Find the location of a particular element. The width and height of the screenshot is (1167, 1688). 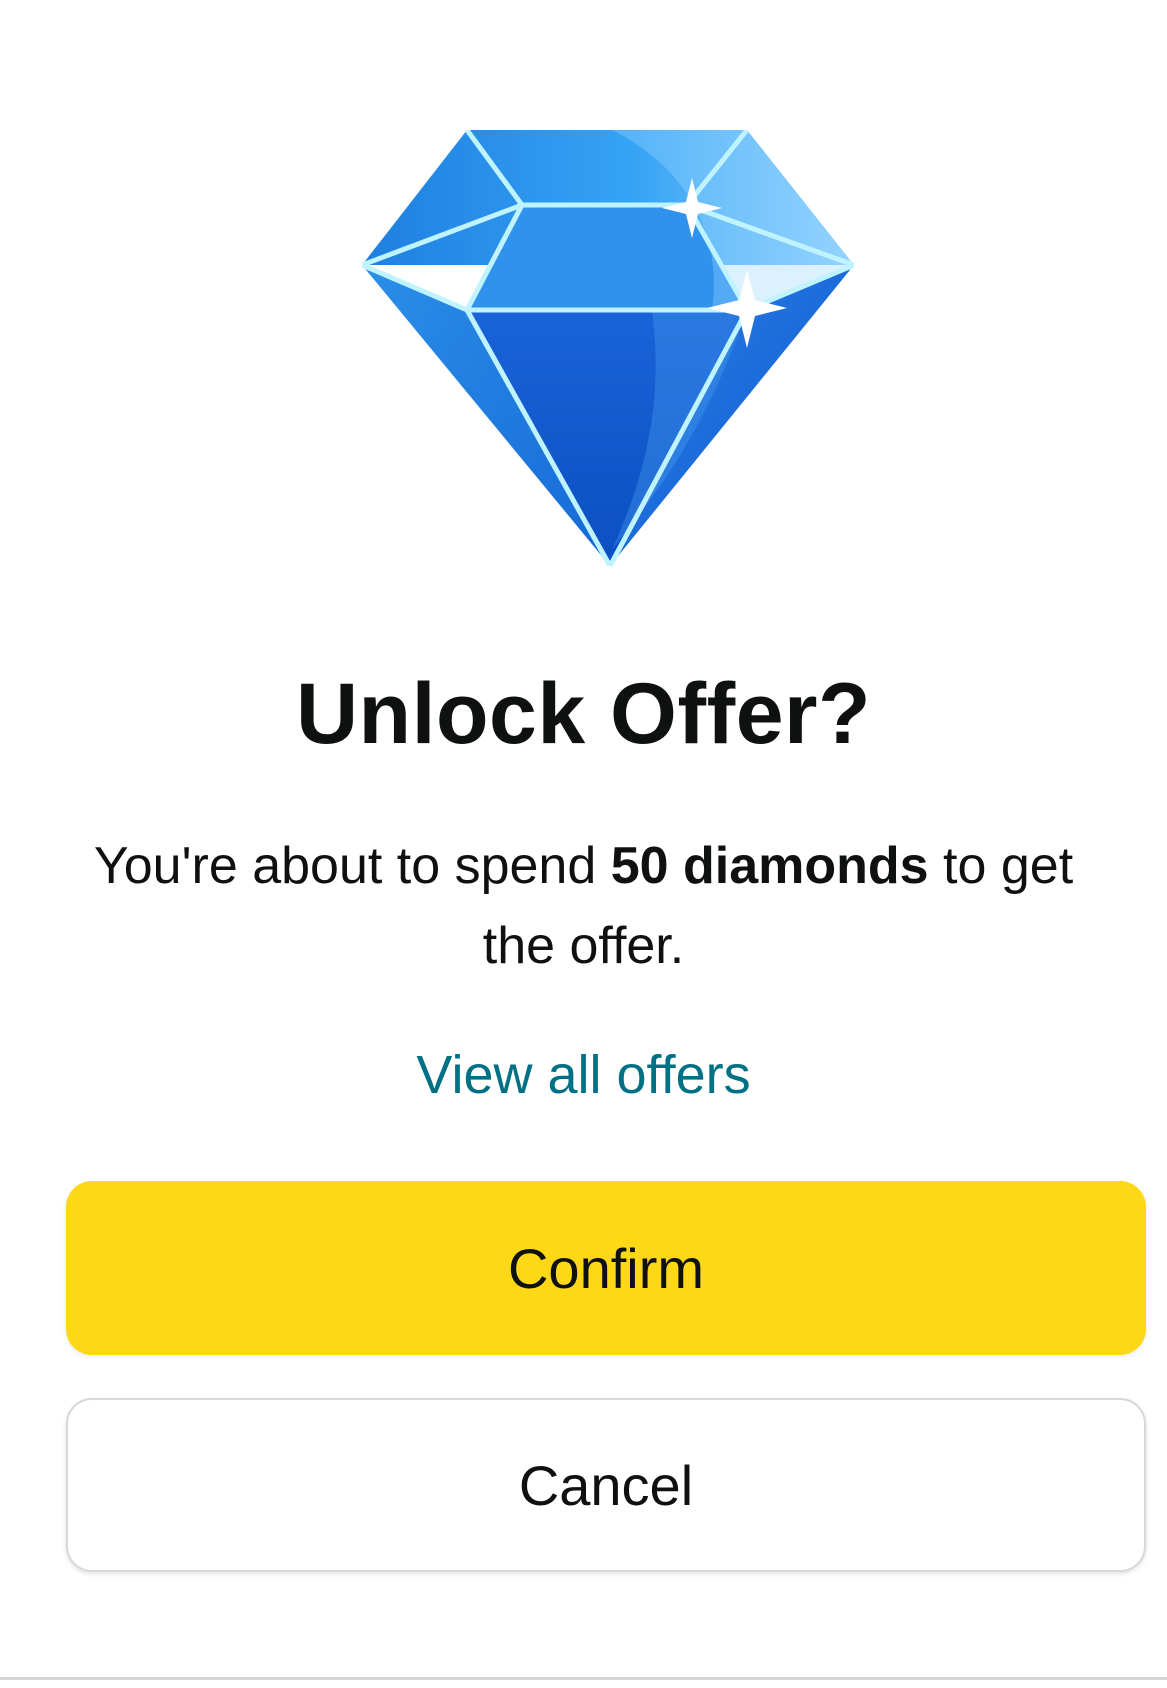

confirm-button: Confirm is located at coordinates (606, 1268).